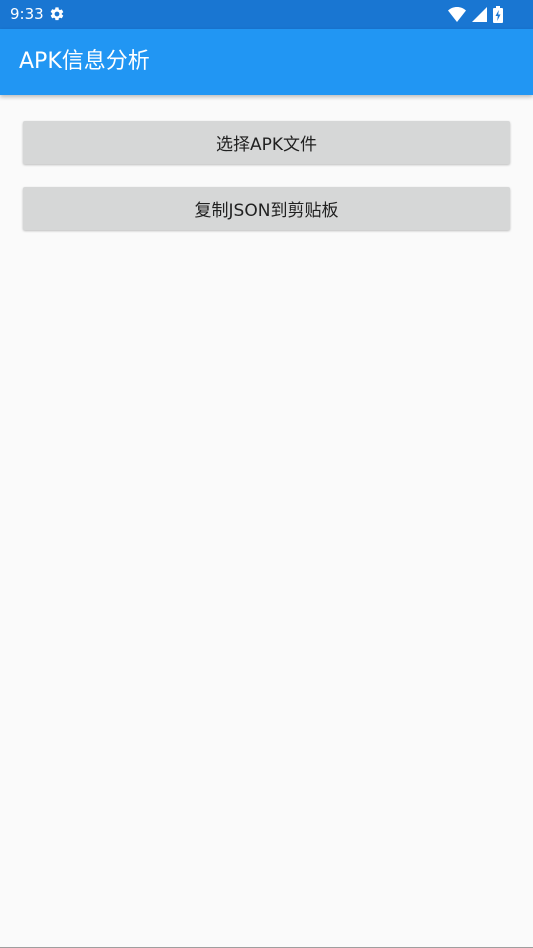 This screenshot has width=533, height=948. I want to click on page-title: APK信息分析, so click(84, 61).